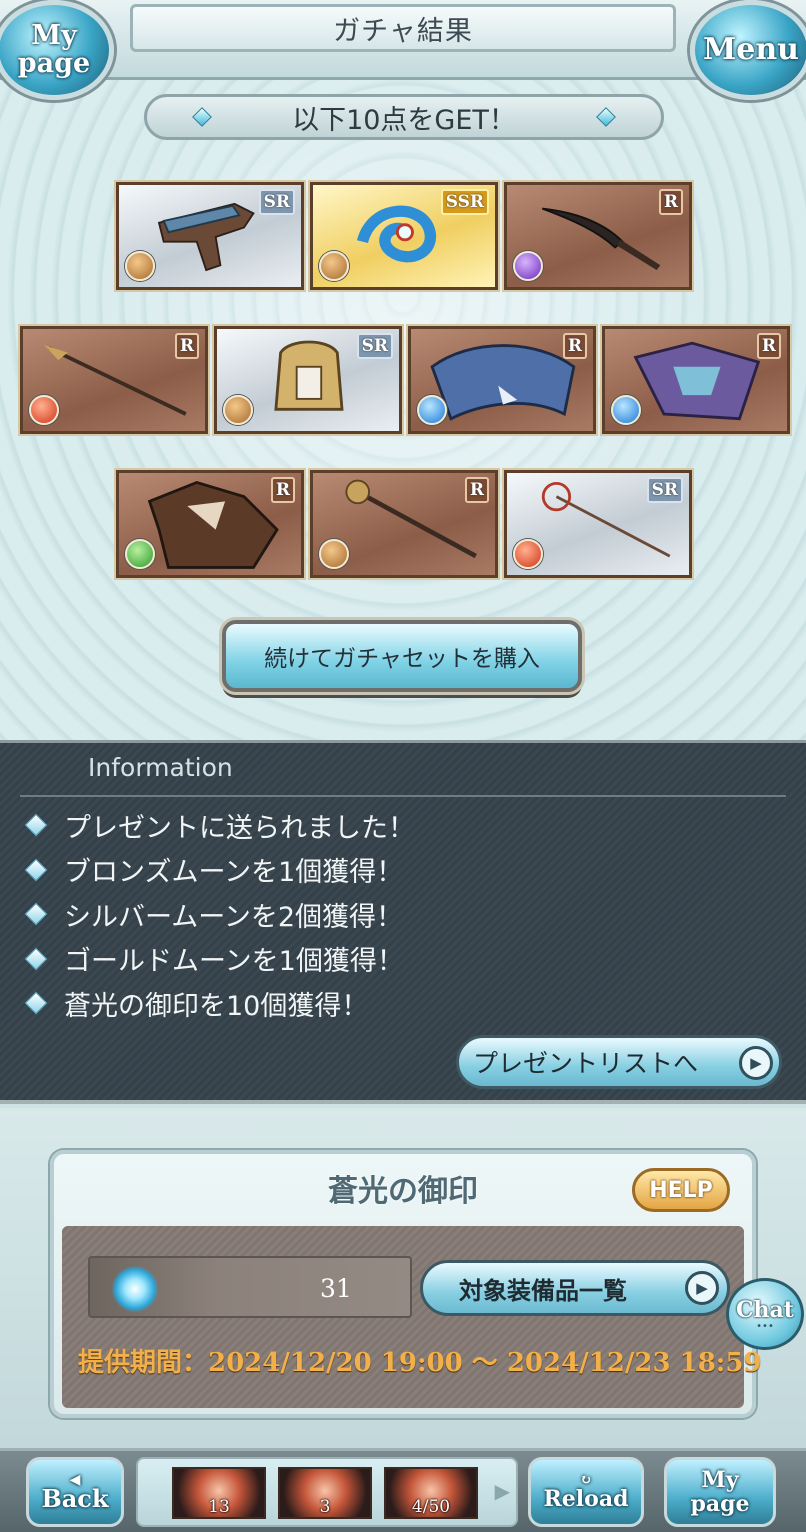 Image resolution: width=806 pixels, height=1532 pixels. I want to click on divider, so click(403, 796).